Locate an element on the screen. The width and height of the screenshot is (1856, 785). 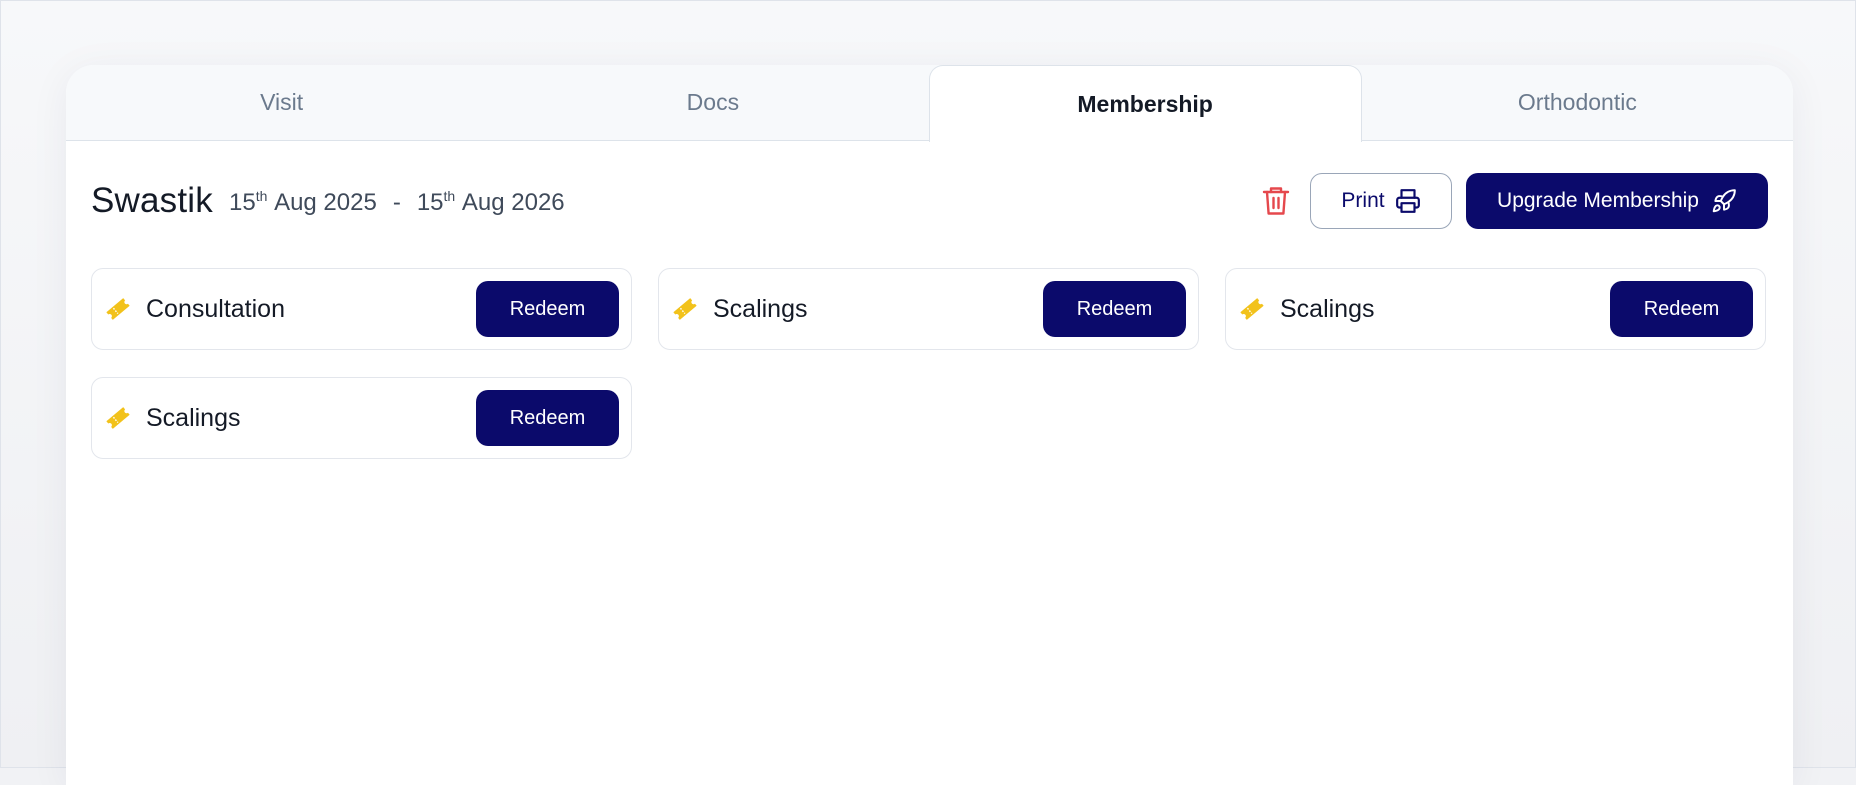
benefit-label: Consultation is located at coordinates (215, 308).